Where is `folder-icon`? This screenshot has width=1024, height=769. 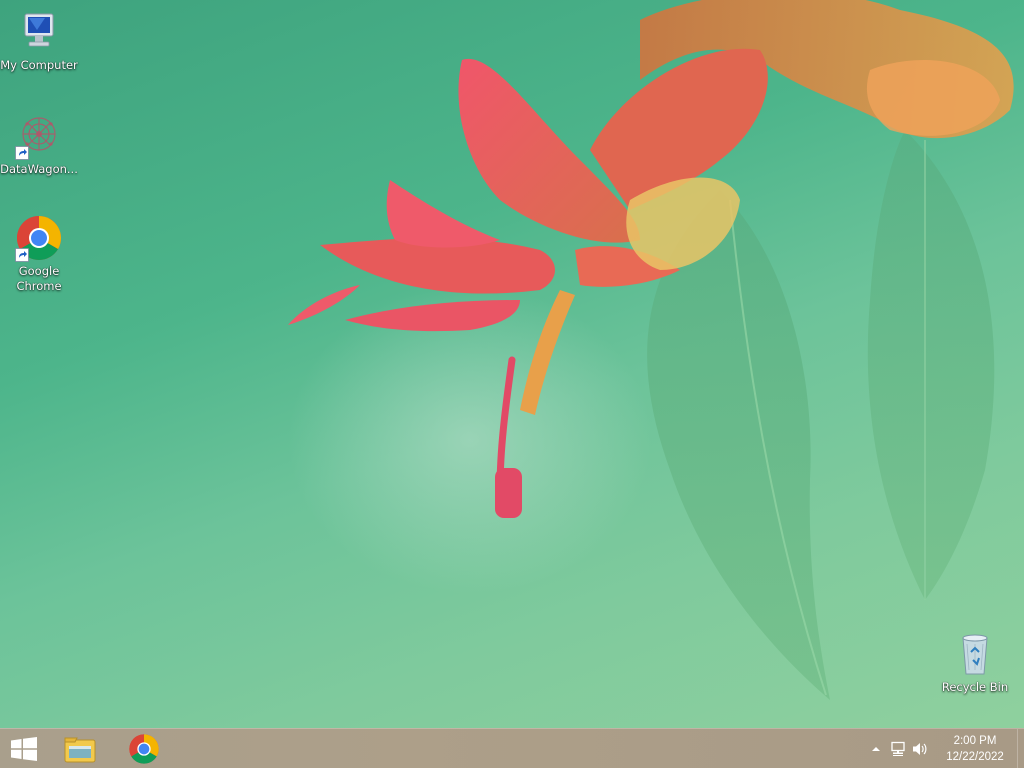
folder-icon is located at coordinates (80, 750).